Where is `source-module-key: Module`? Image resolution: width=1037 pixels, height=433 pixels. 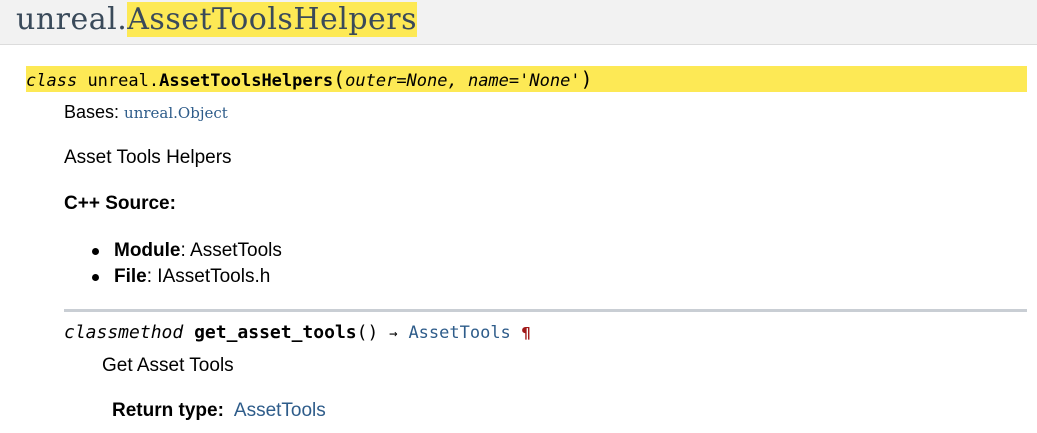 source-module-key: Module is located at coordinates (147, 250).